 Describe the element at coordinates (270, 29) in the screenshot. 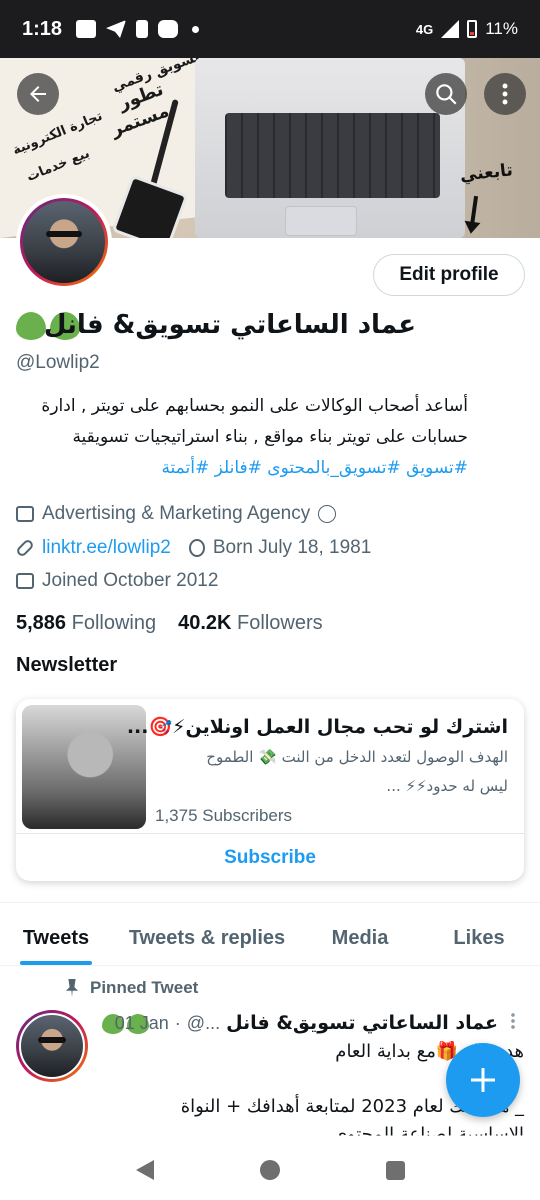

I see `status-bar: 1:18 4G 11%` at that location.